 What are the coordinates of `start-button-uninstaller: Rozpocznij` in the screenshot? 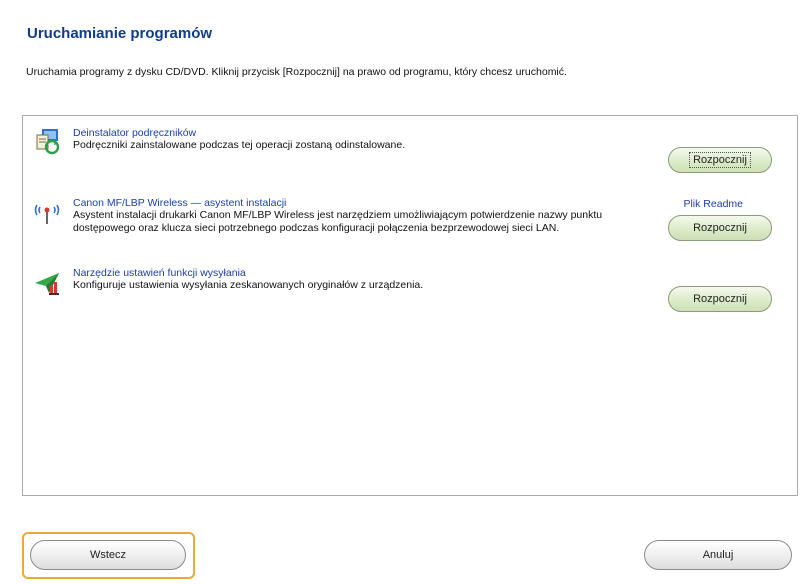 It's located at (720, 160).